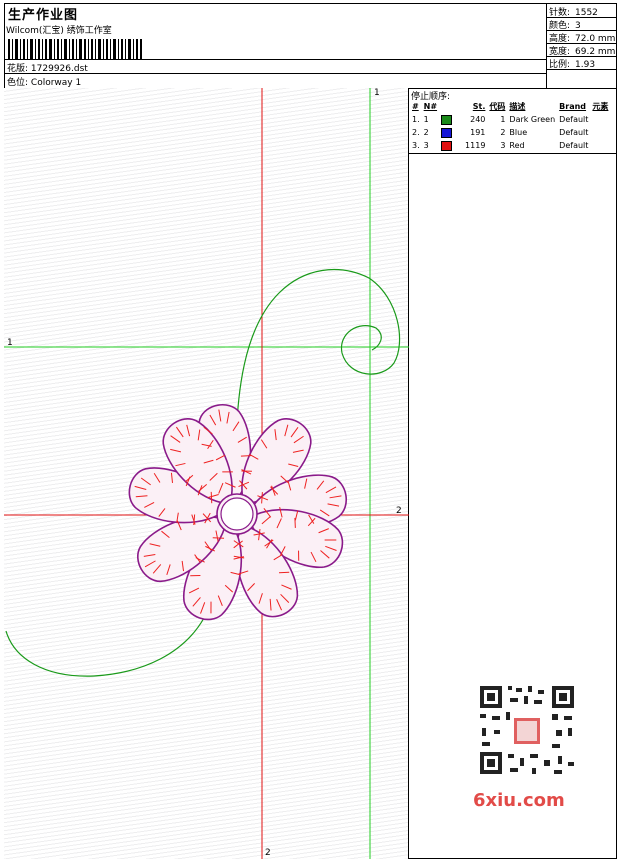 The image size is (620, 861). What do you see at coordinates (318, 363) in the screenshot?
I see `vine-top` at bounding box center [318, 363].